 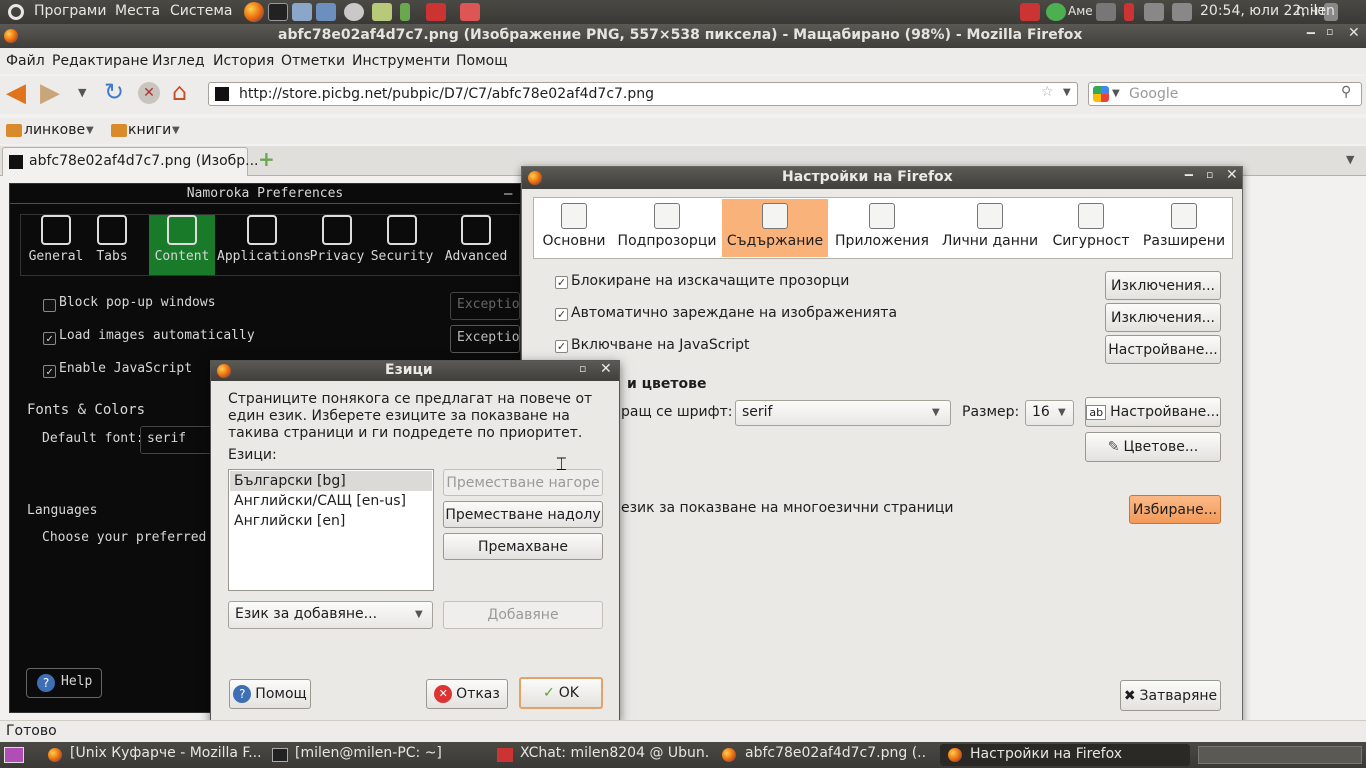 What do you see at coordinates (1129, 12) in the screenshot?
I see `battery-icon` at bounding box center [1129, 12].